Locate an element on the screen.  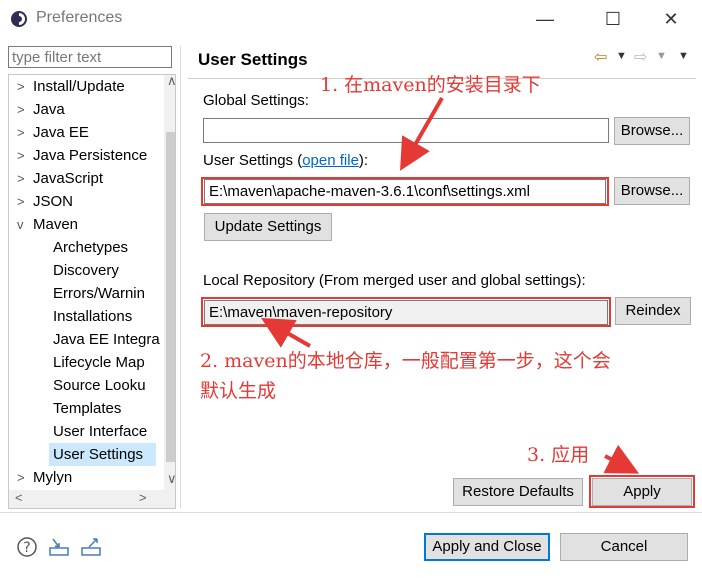
restore-defaults-button: Restore Defaults is located at coordinates (518, 492).